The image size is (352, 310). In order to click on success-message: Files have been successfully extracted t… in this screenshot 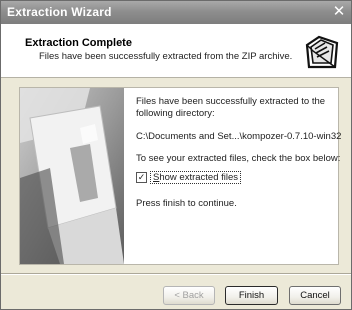, I will do `click(231, 107)`.